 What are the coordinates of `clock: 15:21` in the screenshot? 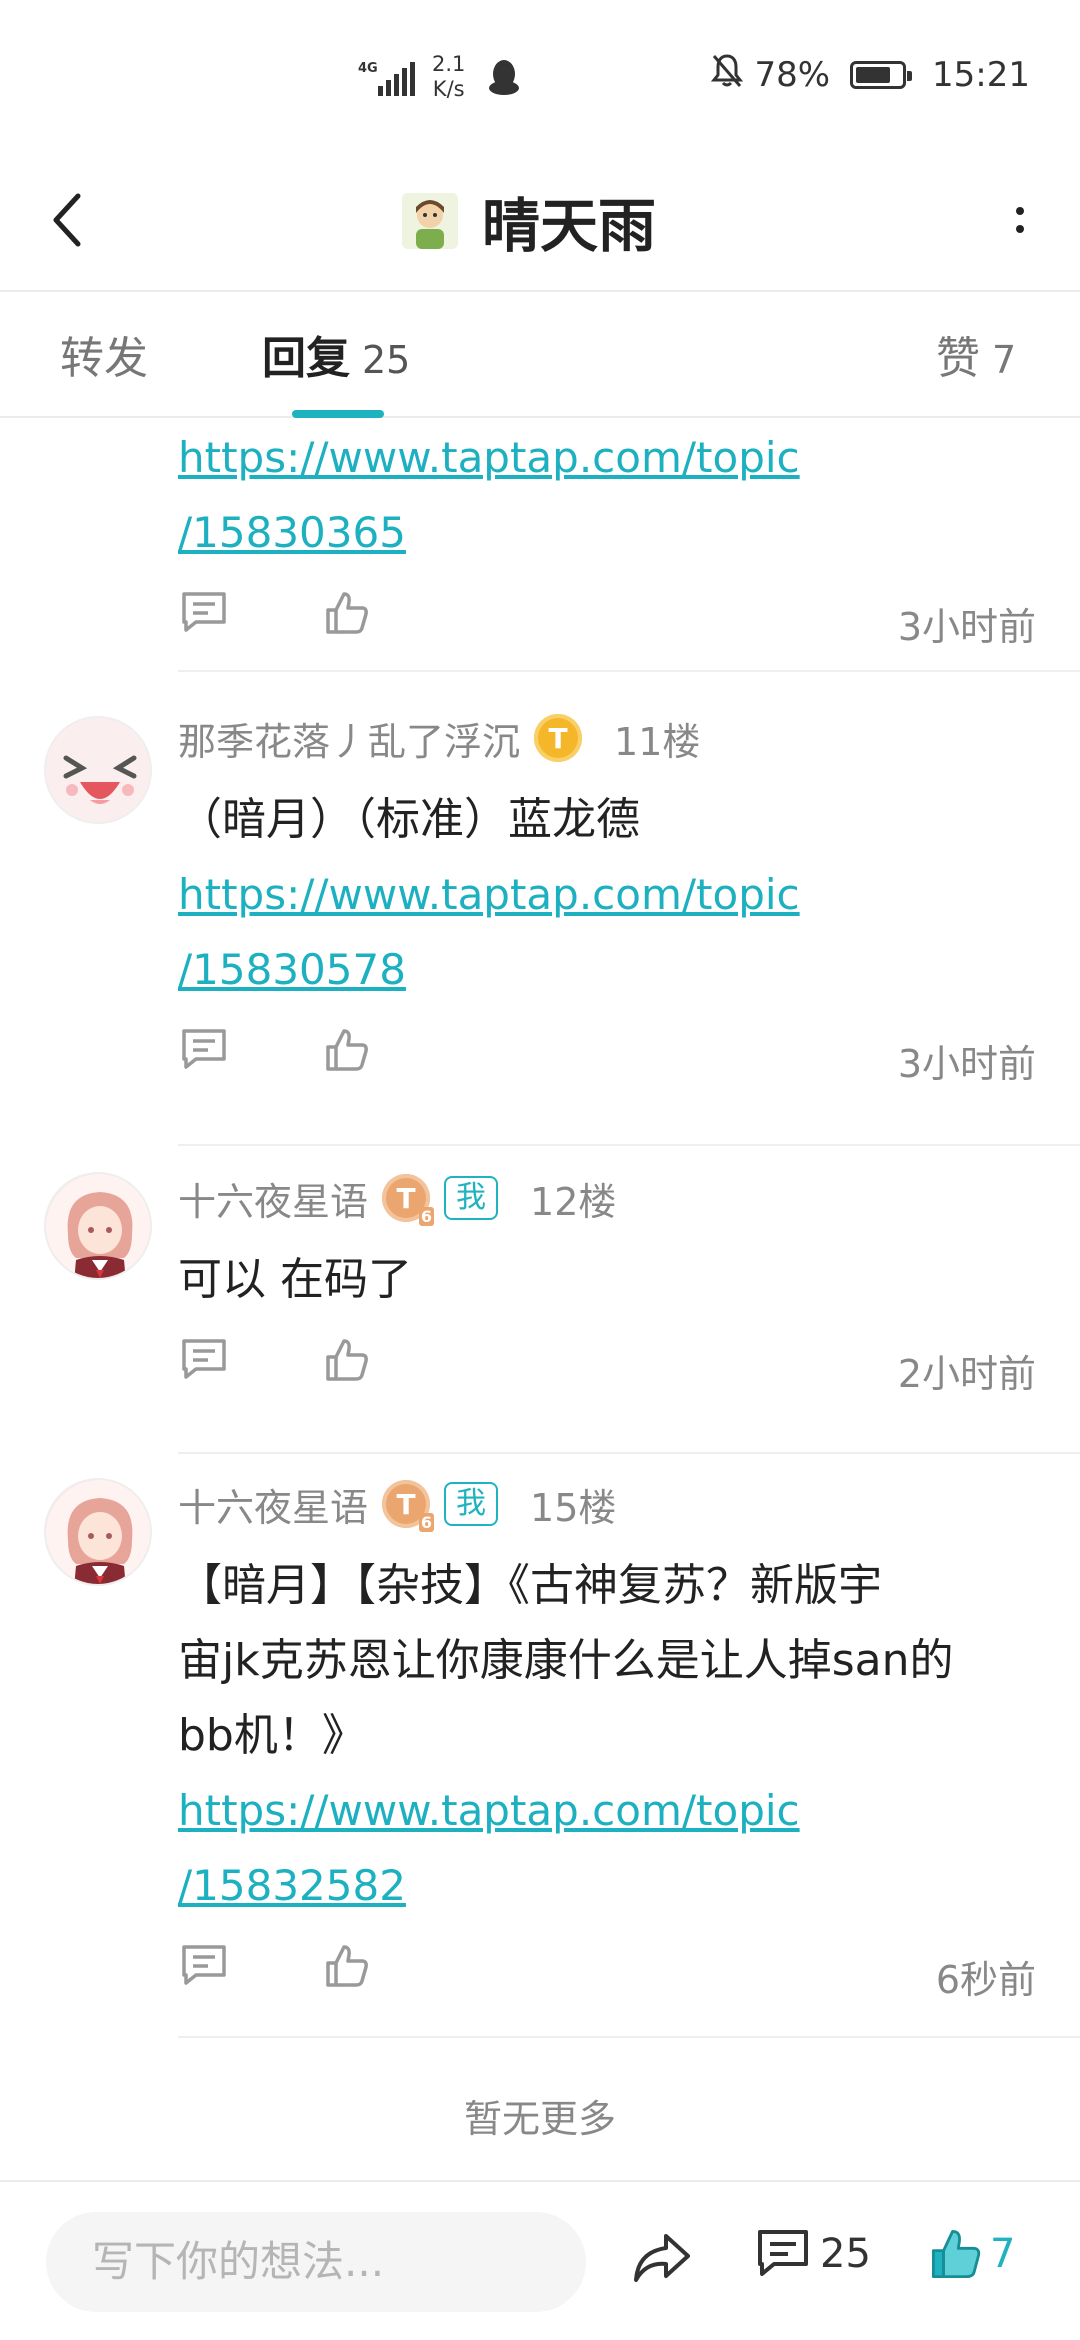 It's located at (981, 74).